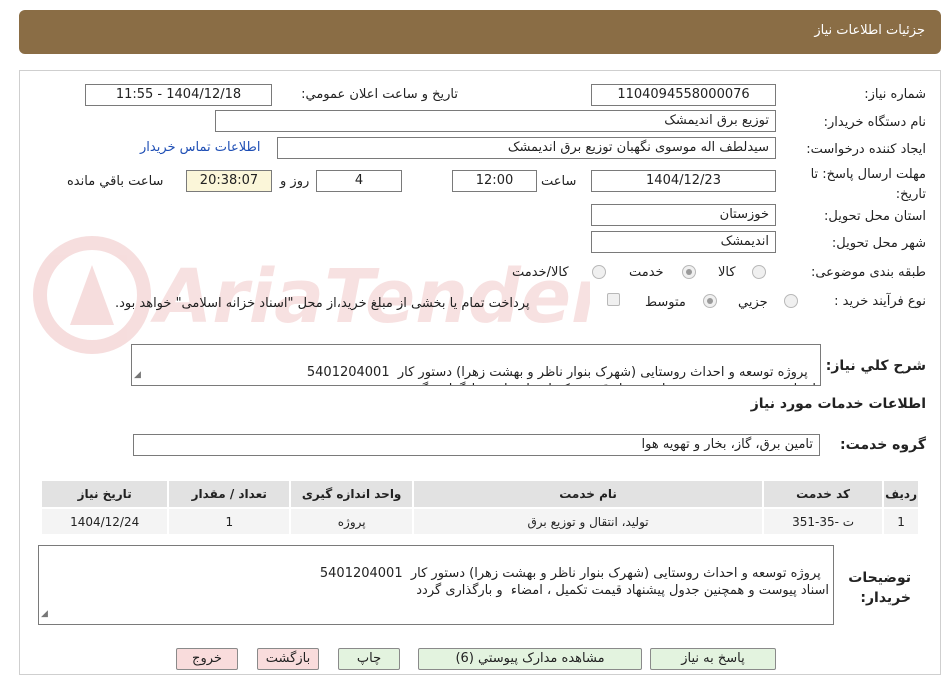  I want to click on cell-row-number: 1, so click(901, 521).